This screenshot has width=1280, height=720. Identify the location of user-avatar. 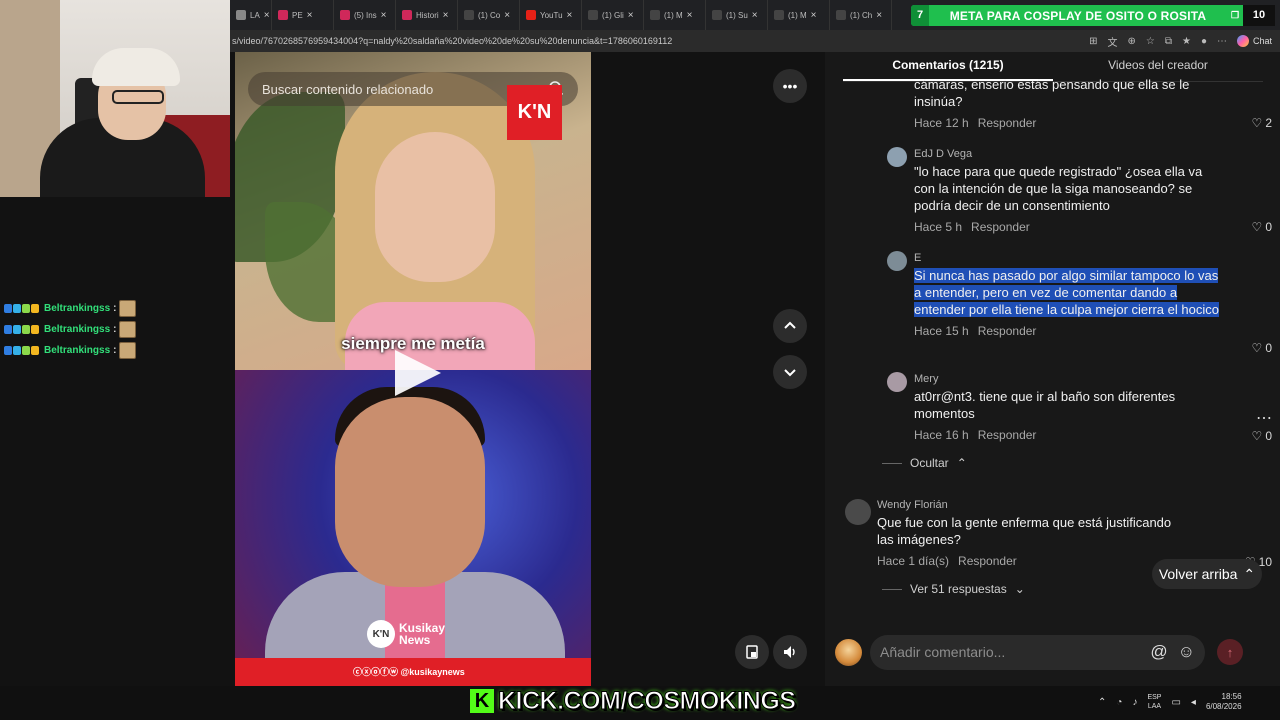
(848, 652).